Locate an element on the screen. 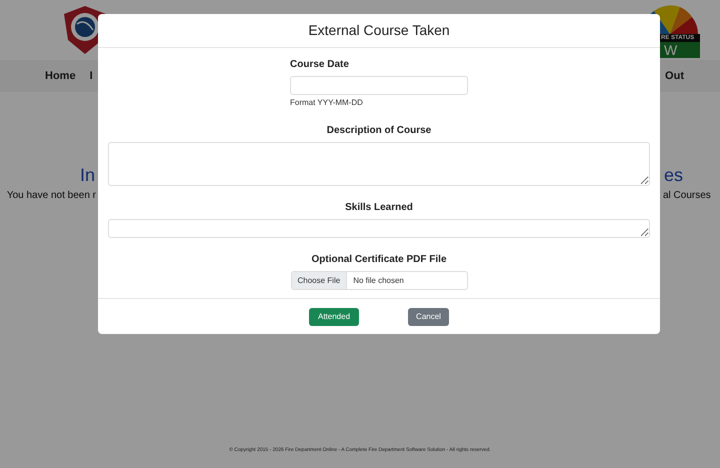  info-message: You have not been r is located at coordinates (51, 196).